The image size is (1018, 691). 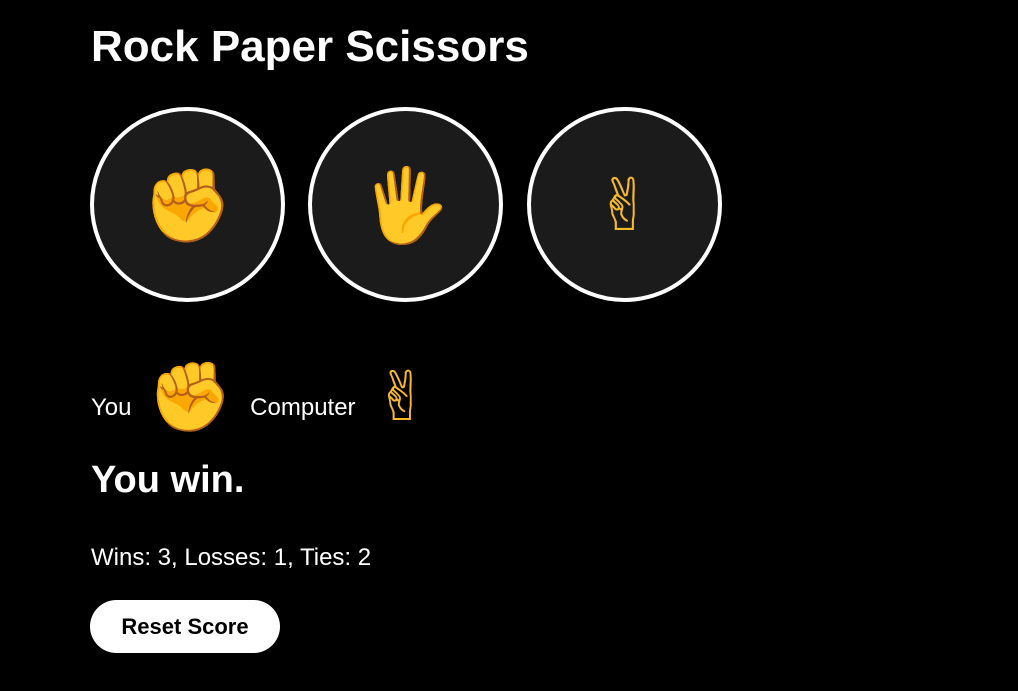 What do you see at coordinates (261, 382) in the screenshot?
I see `last-moves: You ✊ Computer ✌` at bounding box center [261, 382].